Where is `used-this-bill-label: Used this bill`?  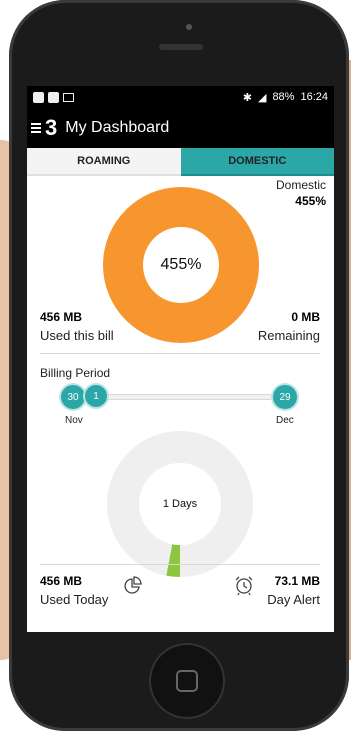
used-this-bill-label: Used this bill is located at coordinates (77, 335).